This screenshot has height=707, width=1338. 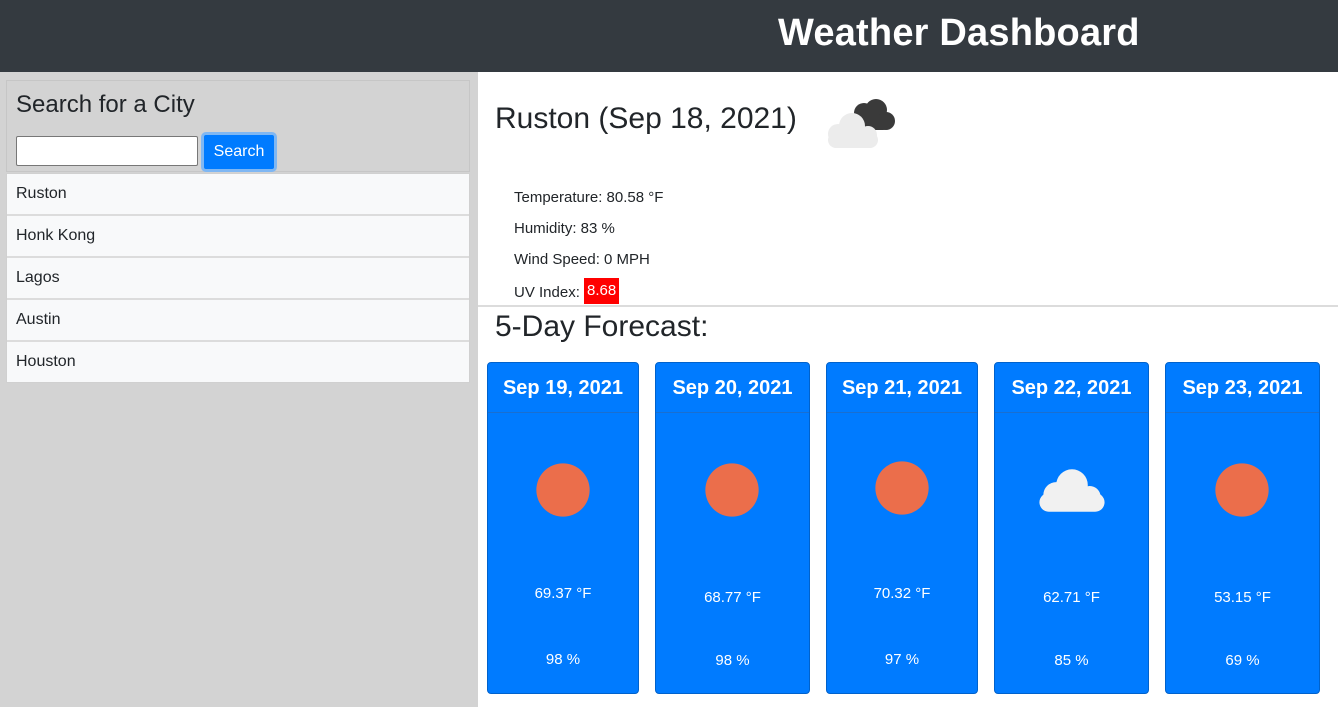 What do you see at coordinates (646, 118) in the screenshot?
I see `current-city-title: Ruston (Sep 18, 2021)` at bounding box center [646, 118].